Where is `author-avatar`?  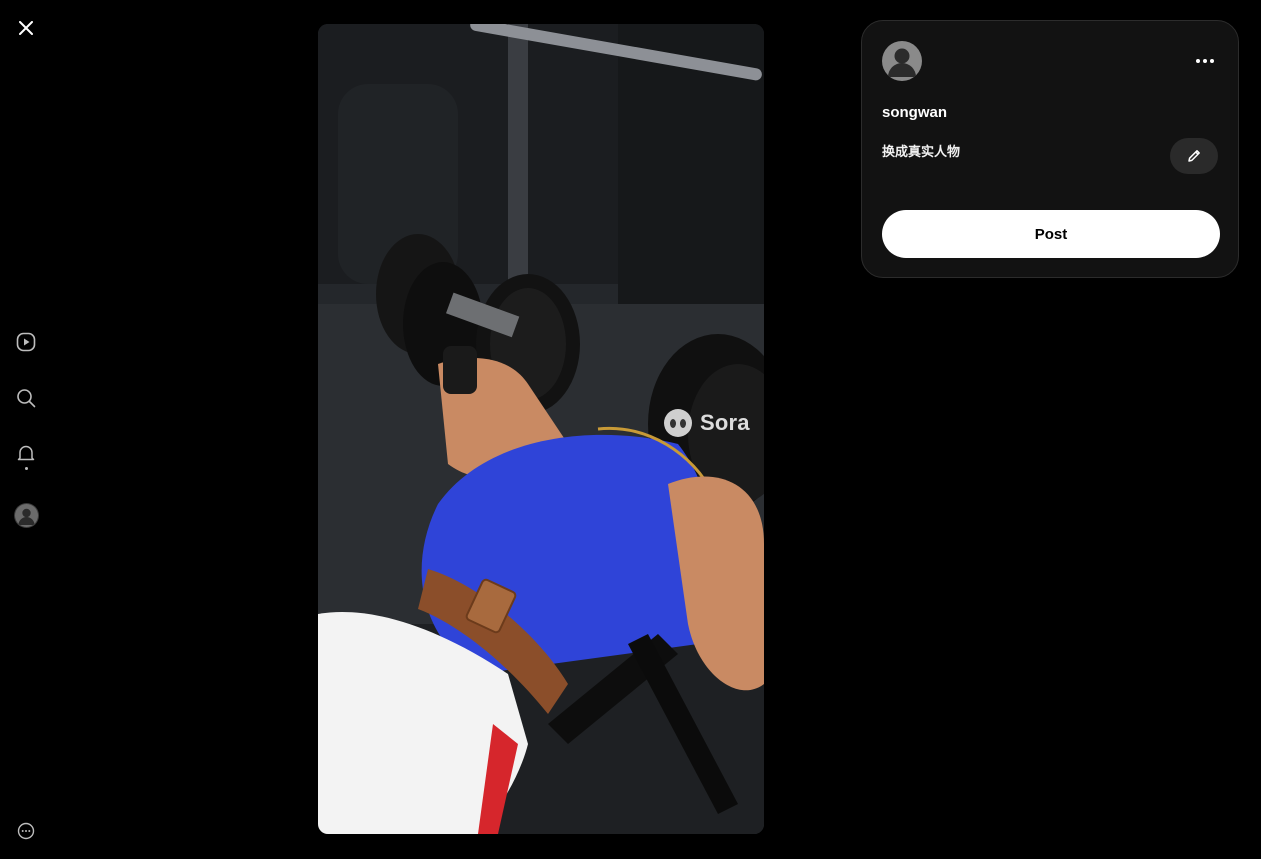 author-avatar is located at coordinates (902, 61).